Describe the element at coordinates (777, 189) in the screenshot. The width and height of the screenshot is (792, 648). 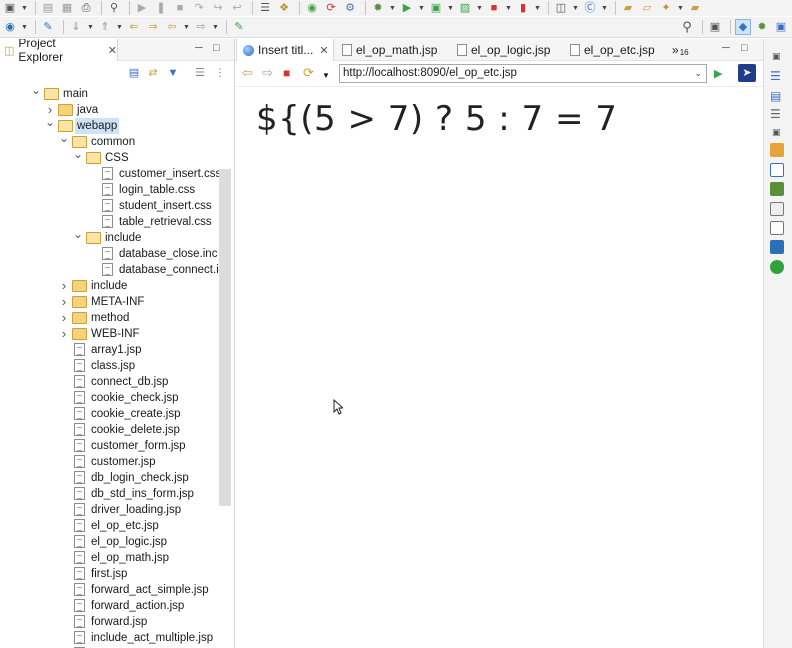
I see `servers-icon` at that location.